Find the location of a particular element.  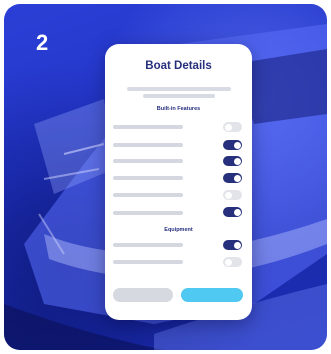

cancel-button is located at coordinates (143, 295).